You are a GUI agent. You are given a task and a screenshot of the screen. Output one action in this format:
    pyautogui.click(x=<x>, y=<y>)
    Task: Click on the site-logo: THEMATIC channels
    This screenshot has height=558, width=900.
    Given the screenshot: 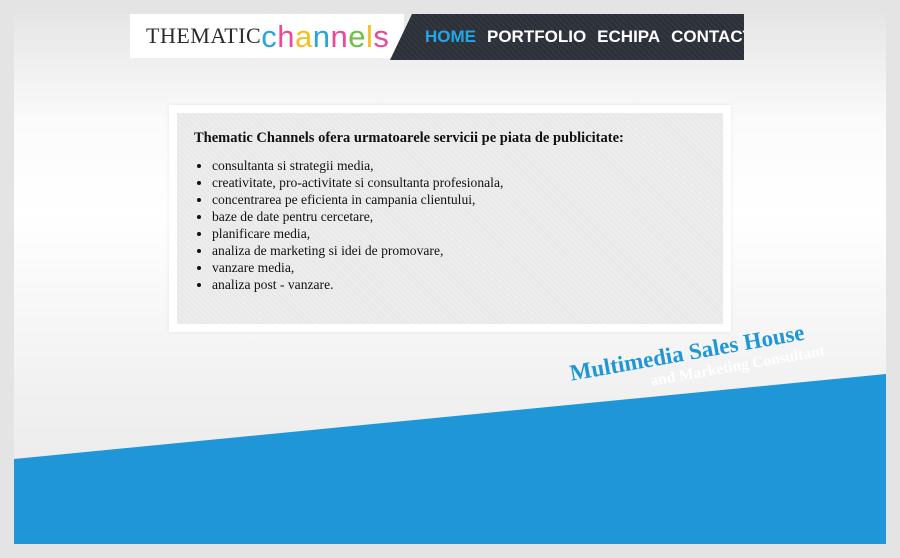 What is the action you would take?
    pyautogui.click(x=267, y=36)
    